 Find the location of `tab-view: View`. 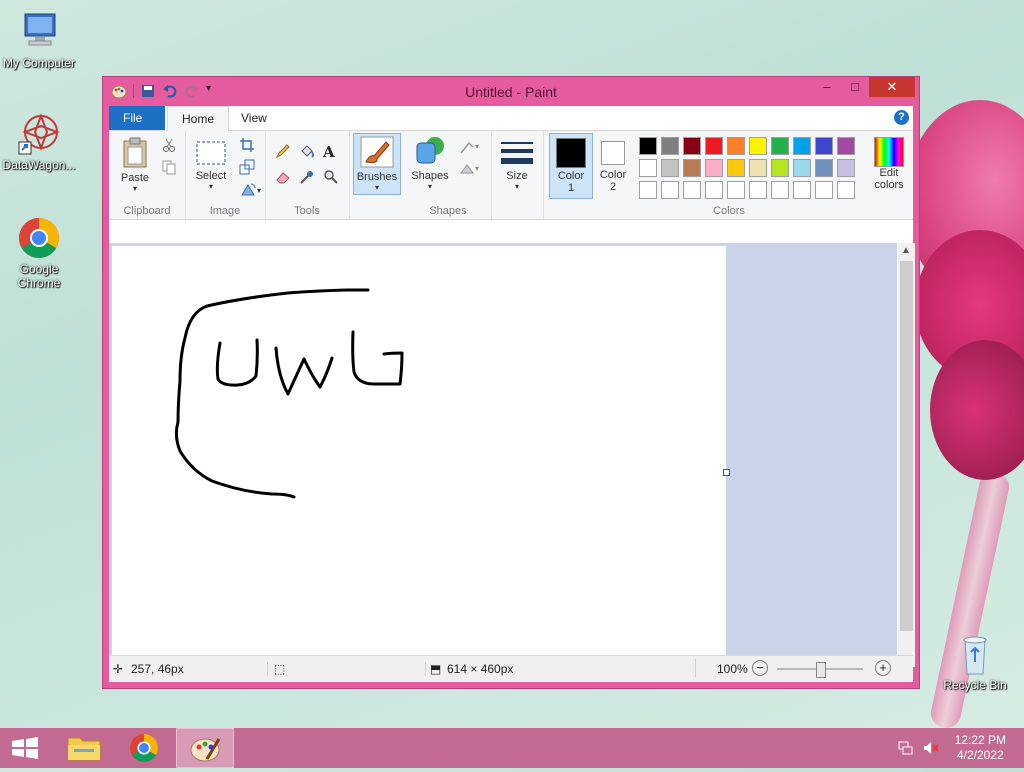

tab-view: View is located at coordinates (254, 118).